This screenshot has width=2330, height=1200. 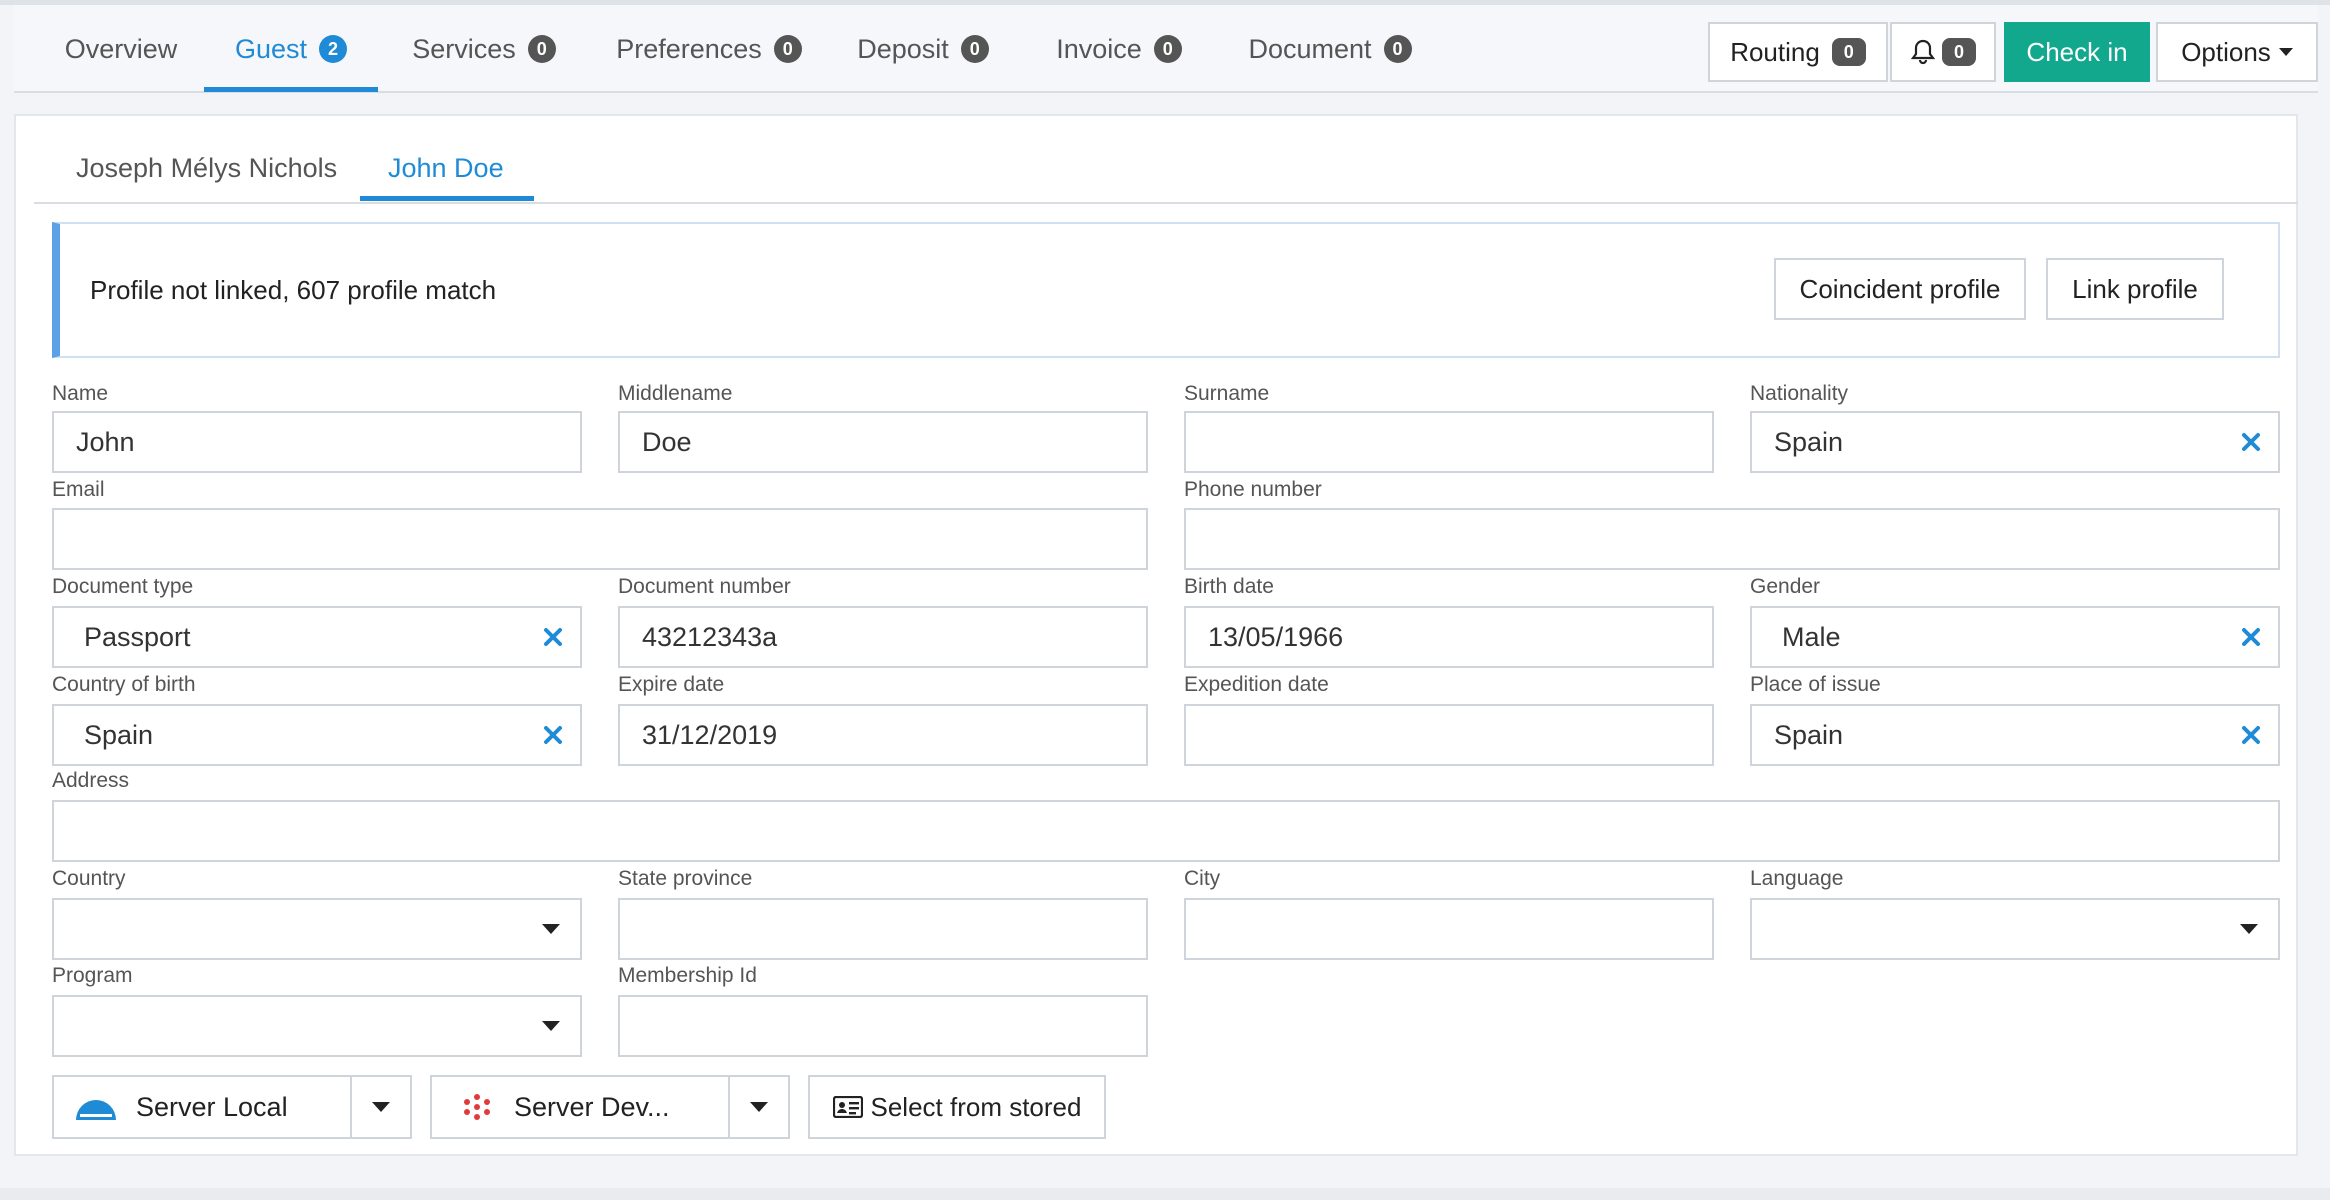 What do you see at coordinates (1165, 1194) in the screenshot?
I see `bottom-border` at bounding box center [1165, 1194].